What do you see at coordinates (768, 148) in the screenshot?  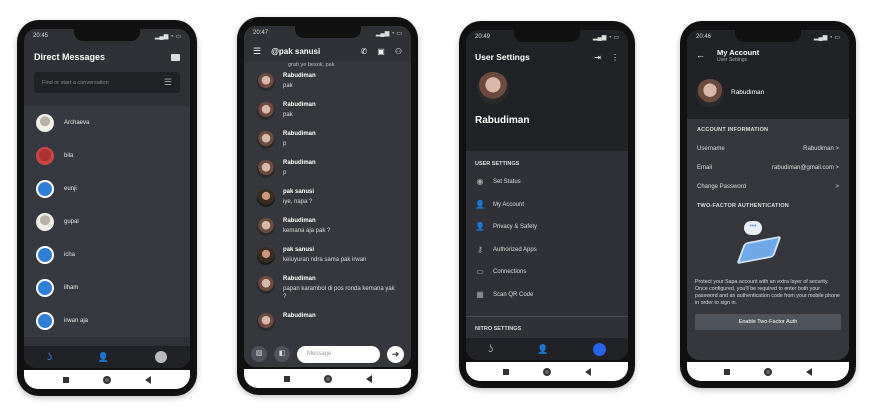 I see `username-row: Username Rabudiman >` at bounding box center [768, 148].